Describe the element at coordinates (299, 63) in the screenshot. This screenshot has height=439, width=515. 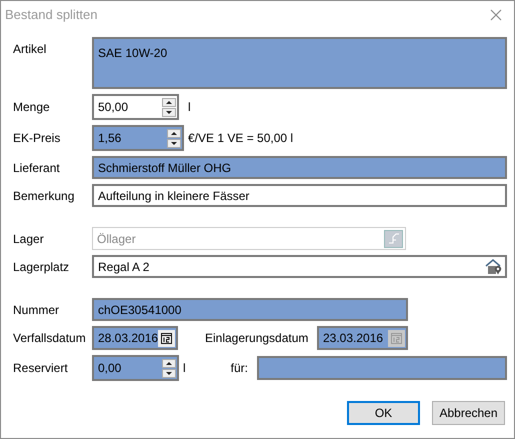
I see `article-field: SAE 10W-20` at that location.